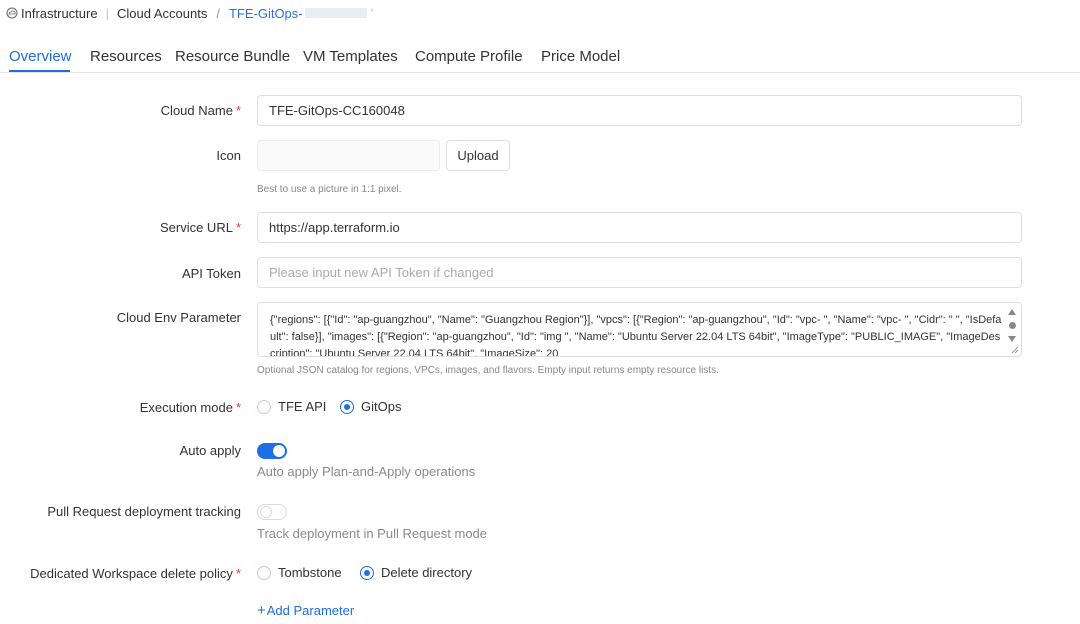 Image resolution: width=1080 pixels, height=624 pixels. What do you see at coordinates (190, 407) in the screenshot?
I see `execution-mode-label: Execution mode *` at bounding box center [190, 407].